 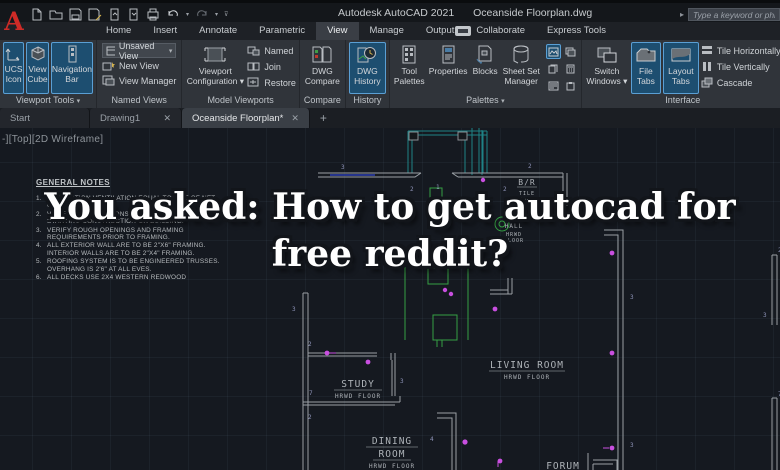 What do you see at coordinates (110, 50) in the screenshot?
I see `view-combo-icon` at bounding box center [110, 50].